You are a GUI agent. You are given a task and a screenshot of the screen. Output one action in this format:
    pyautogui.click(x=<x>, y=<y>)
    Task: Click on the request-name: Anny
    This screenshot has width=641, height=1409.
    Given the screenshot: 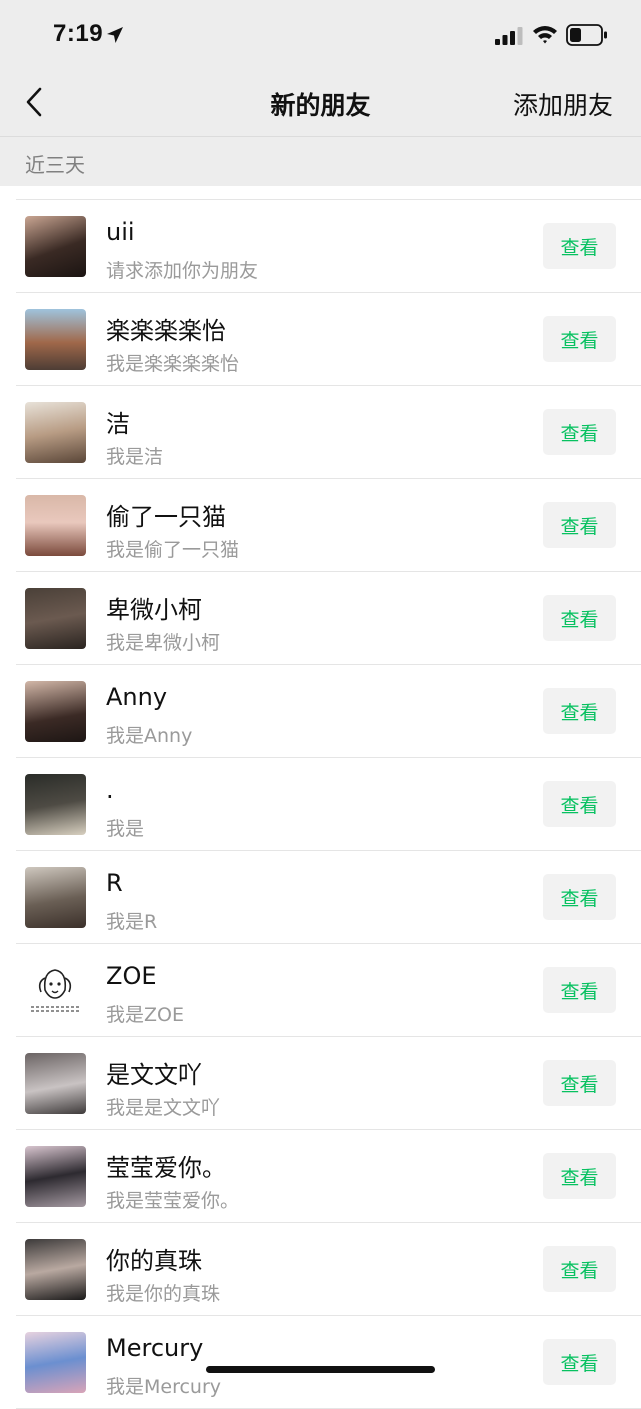 What is the action you would take?
    pyautogui.click(x=137, y=697)
    